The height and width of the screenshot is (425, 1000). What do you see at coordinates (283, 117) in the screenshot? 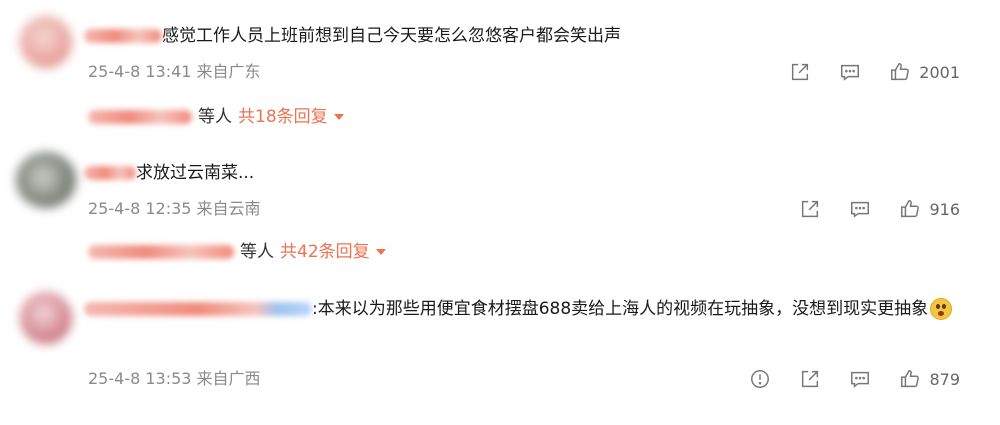
I see `reply-count-label: 共18条回复` at bounding box center [283, 117].